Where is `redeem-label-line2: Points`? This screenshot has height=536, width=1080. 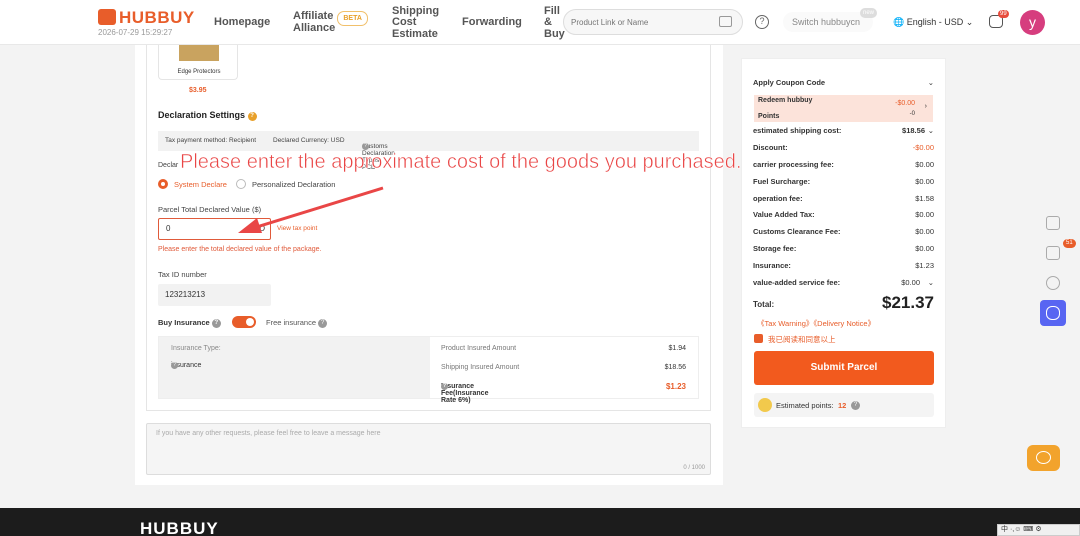
redeem-label-line2: Points is located at coordinates (769, 116).